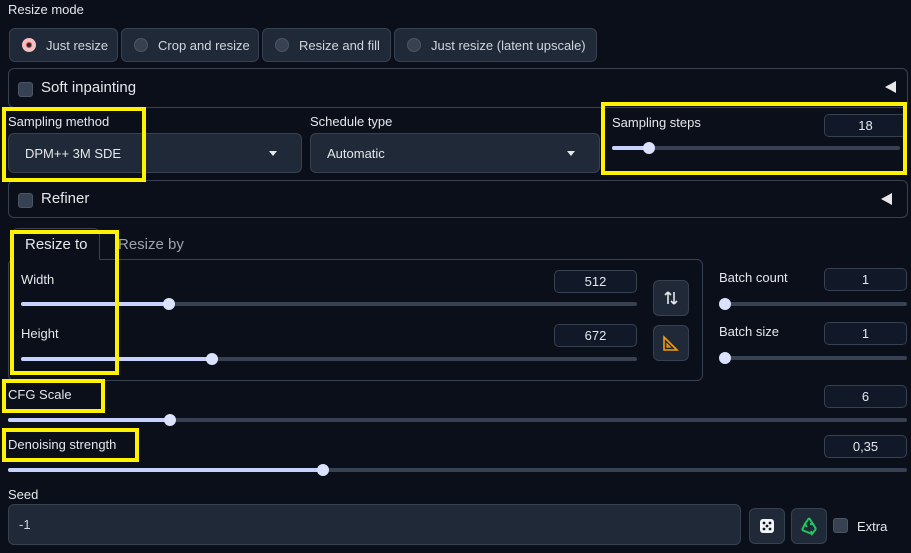  What do you see at coordinates (204, 45) in the screenshot?
I see `radio-label: Crop and resize` at bounding box center [204, 45].